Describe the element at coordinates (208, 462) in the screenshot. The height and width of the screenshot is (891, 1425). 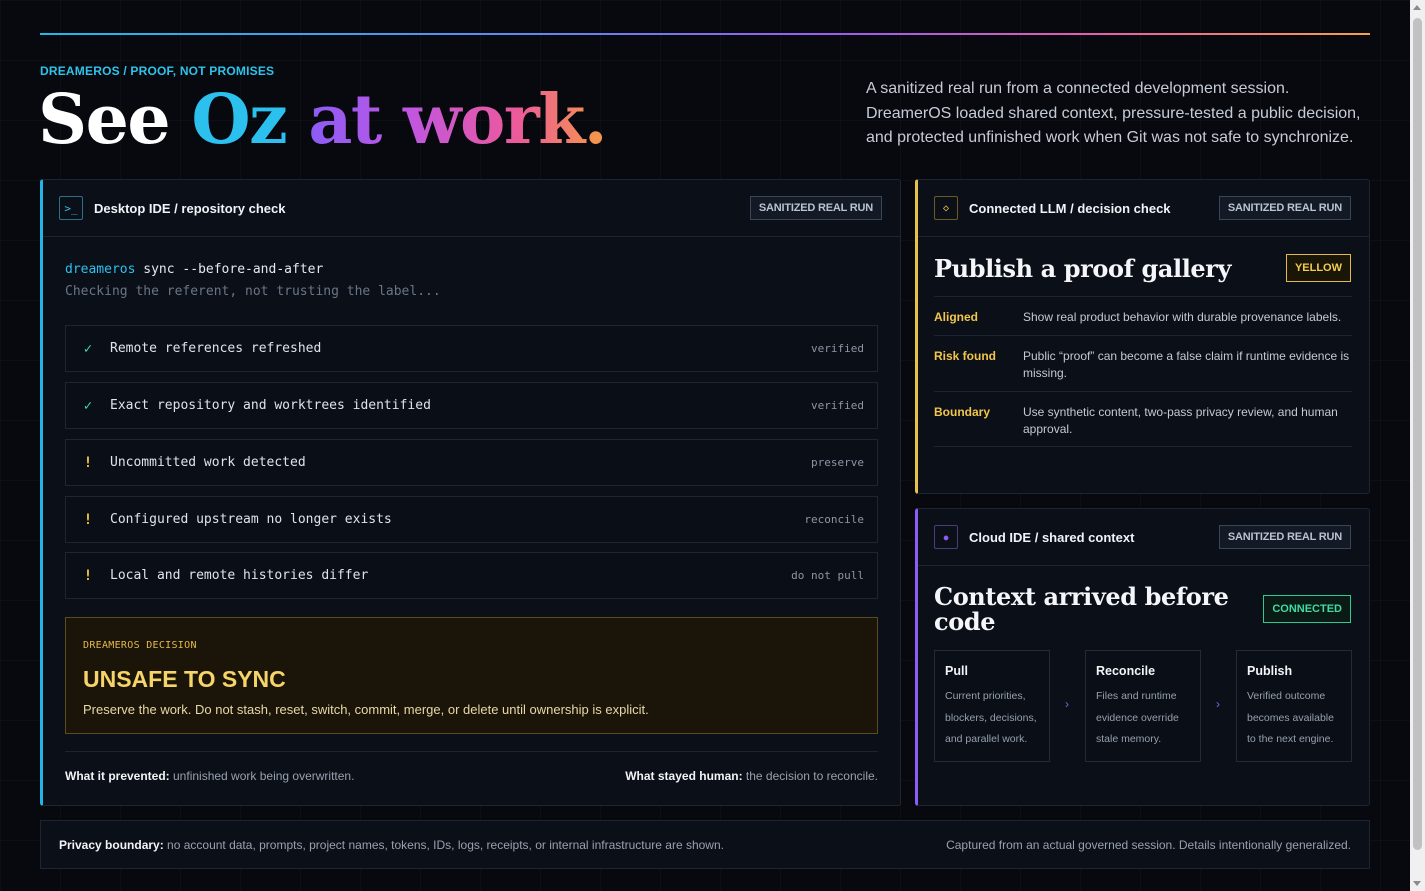
I see `check-label: Uncommitted work detected` at that location.